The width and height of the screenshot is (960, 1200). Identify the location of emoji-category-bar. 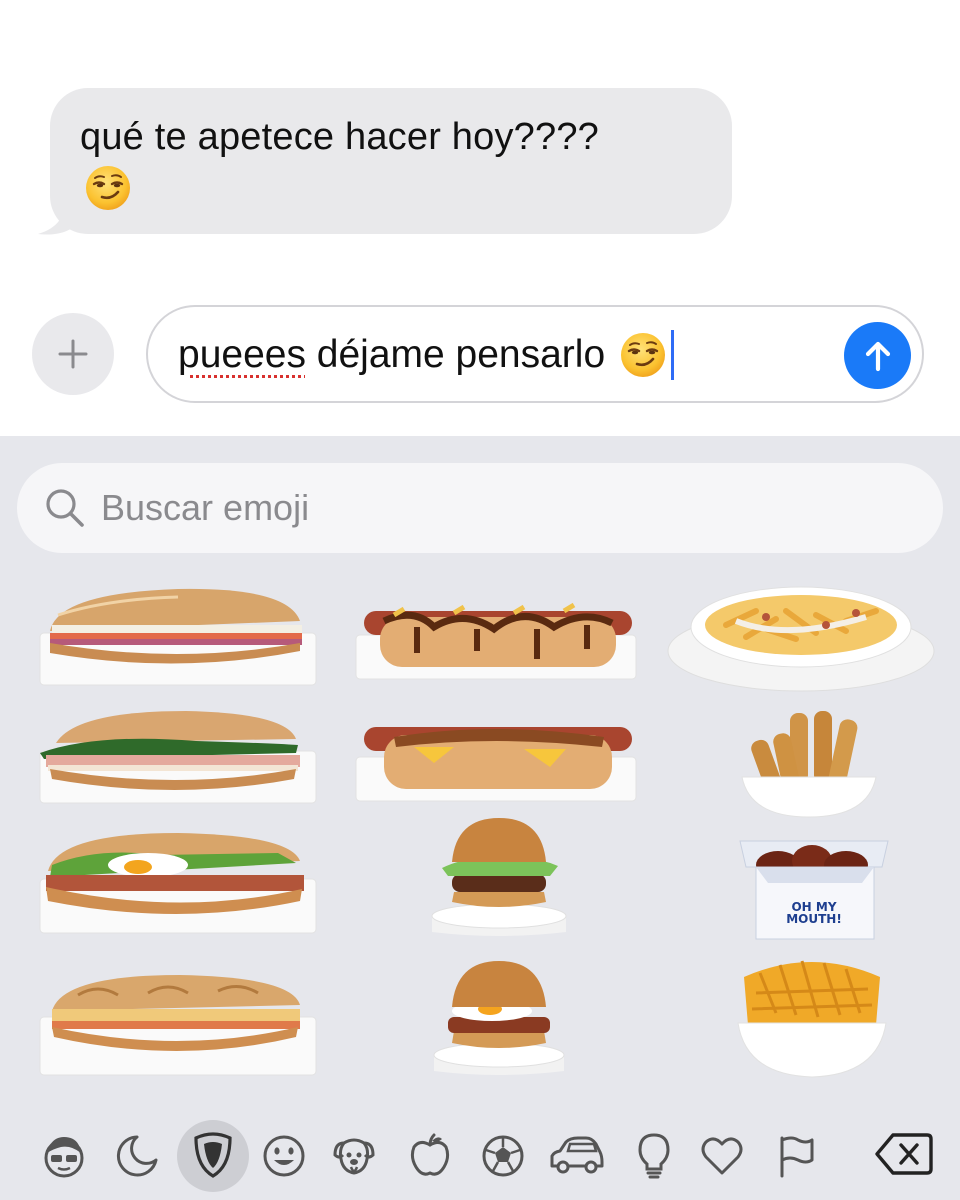
(480, 1158).